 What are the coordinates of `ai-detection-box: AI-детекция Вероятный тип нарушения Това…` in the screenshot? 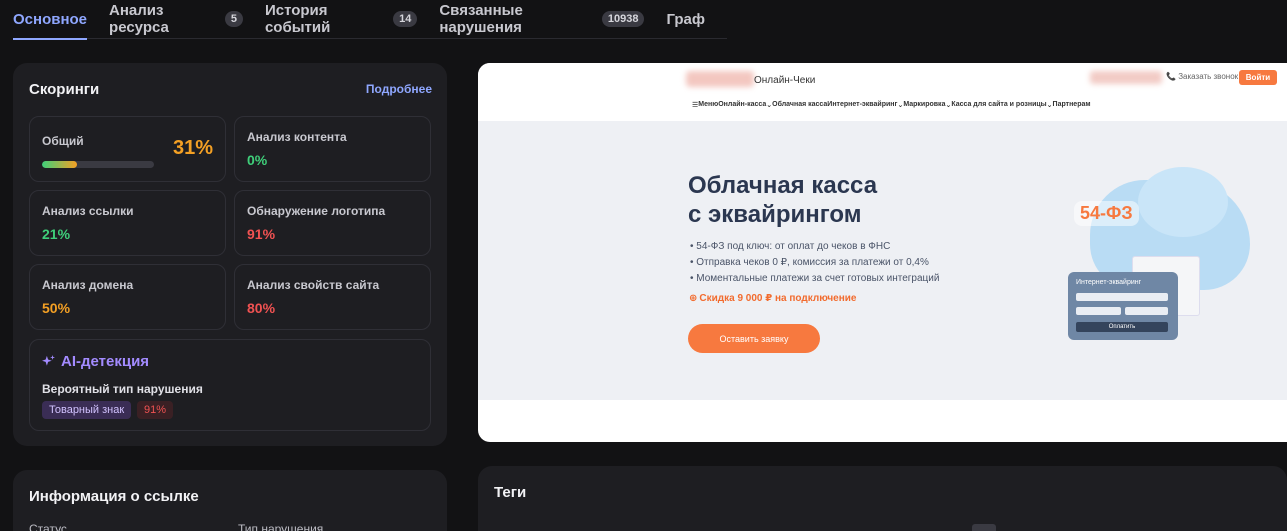 It's located at (230, 385).